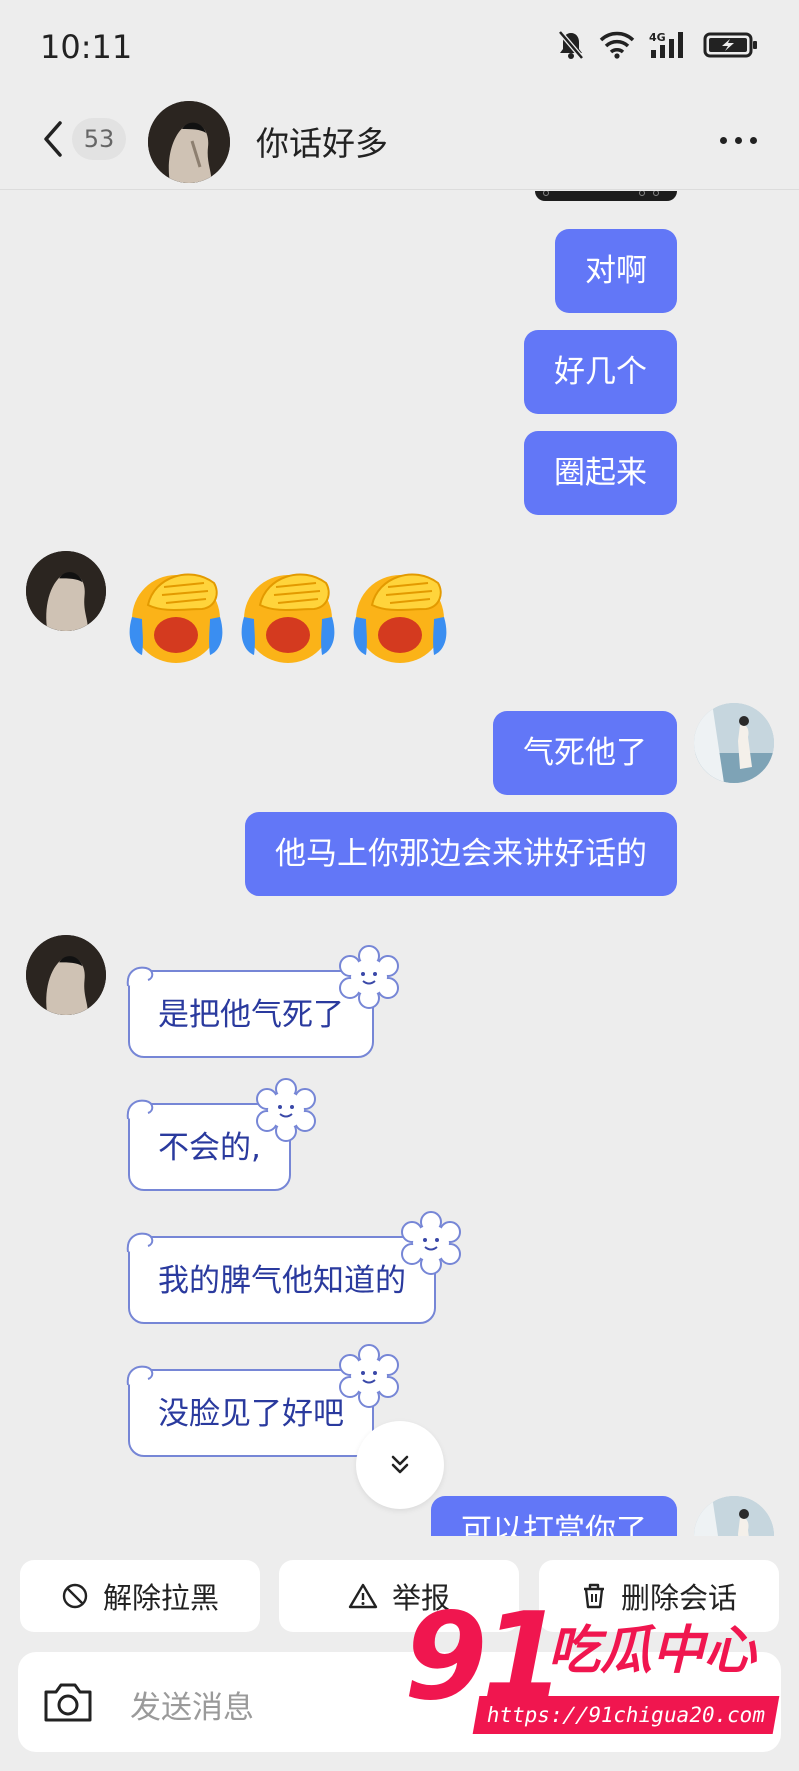 Image resolution: width=799 pixels, height=1771 pixels. Describe the element at coordinates (322, 143) in the screenshot. I see `chat-title: 你话好多` at that location.